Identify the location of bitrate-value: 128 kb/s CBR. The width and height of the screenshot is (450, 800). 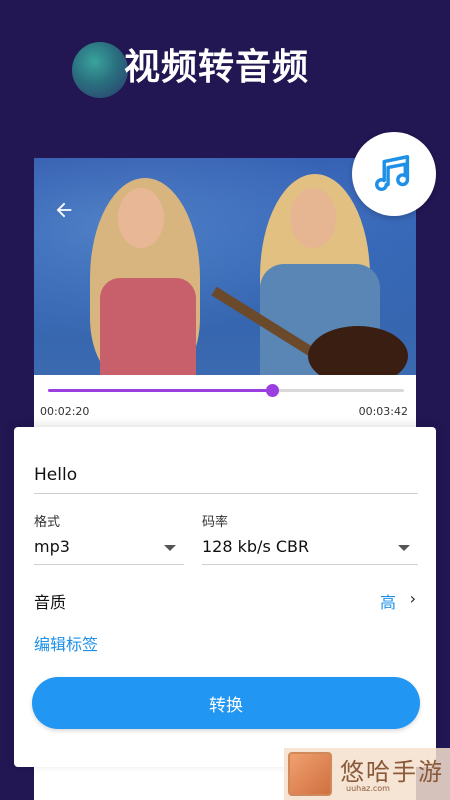
(256, 546).